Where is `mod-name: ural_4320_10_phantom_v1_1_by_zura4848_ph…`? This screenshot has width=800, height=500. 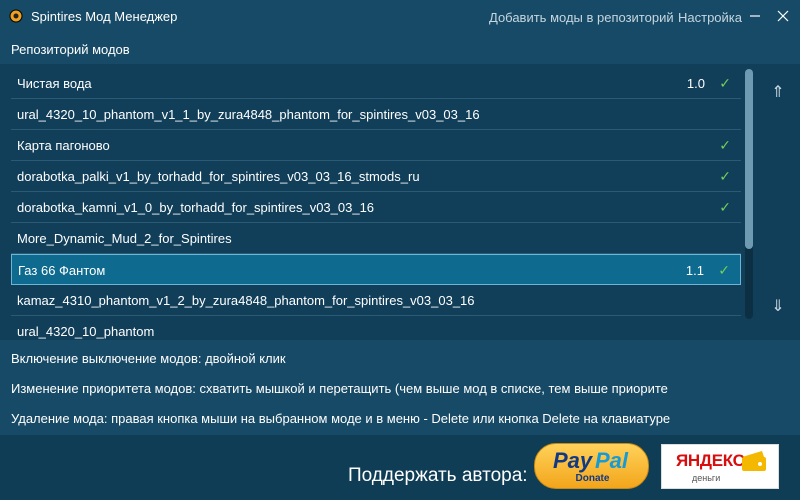
mod-name: ural_4320_10_phantom_v1_1_by_zura4848_ph… is located at coordinates (248, 114).